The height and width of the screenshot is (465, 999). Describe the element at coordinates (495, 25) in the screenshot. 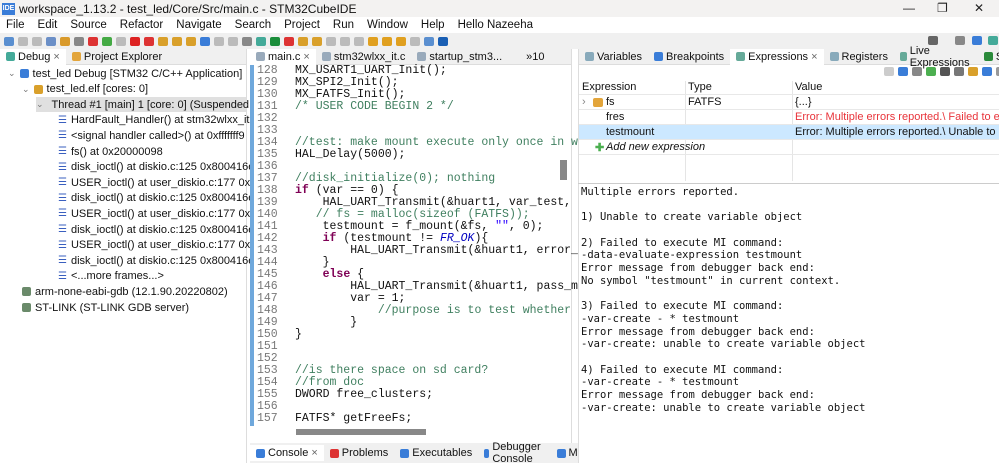

I see `menu-hello-nazeeha: Hello Nazeeha` at that location.